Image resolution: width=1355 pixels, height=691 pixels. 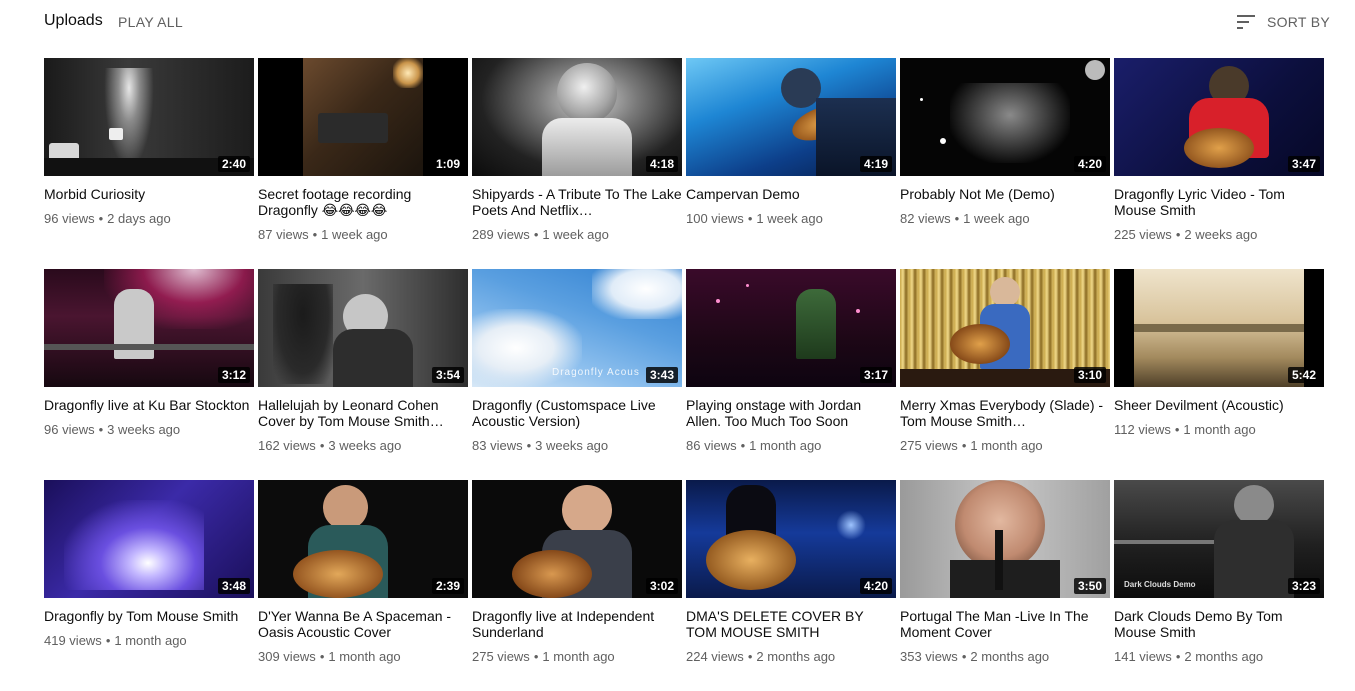 What do you see at coordinates (363, 328) in the screenshot?
I see `video-thumbnail: 3:54` at bounding box center [363, 328].